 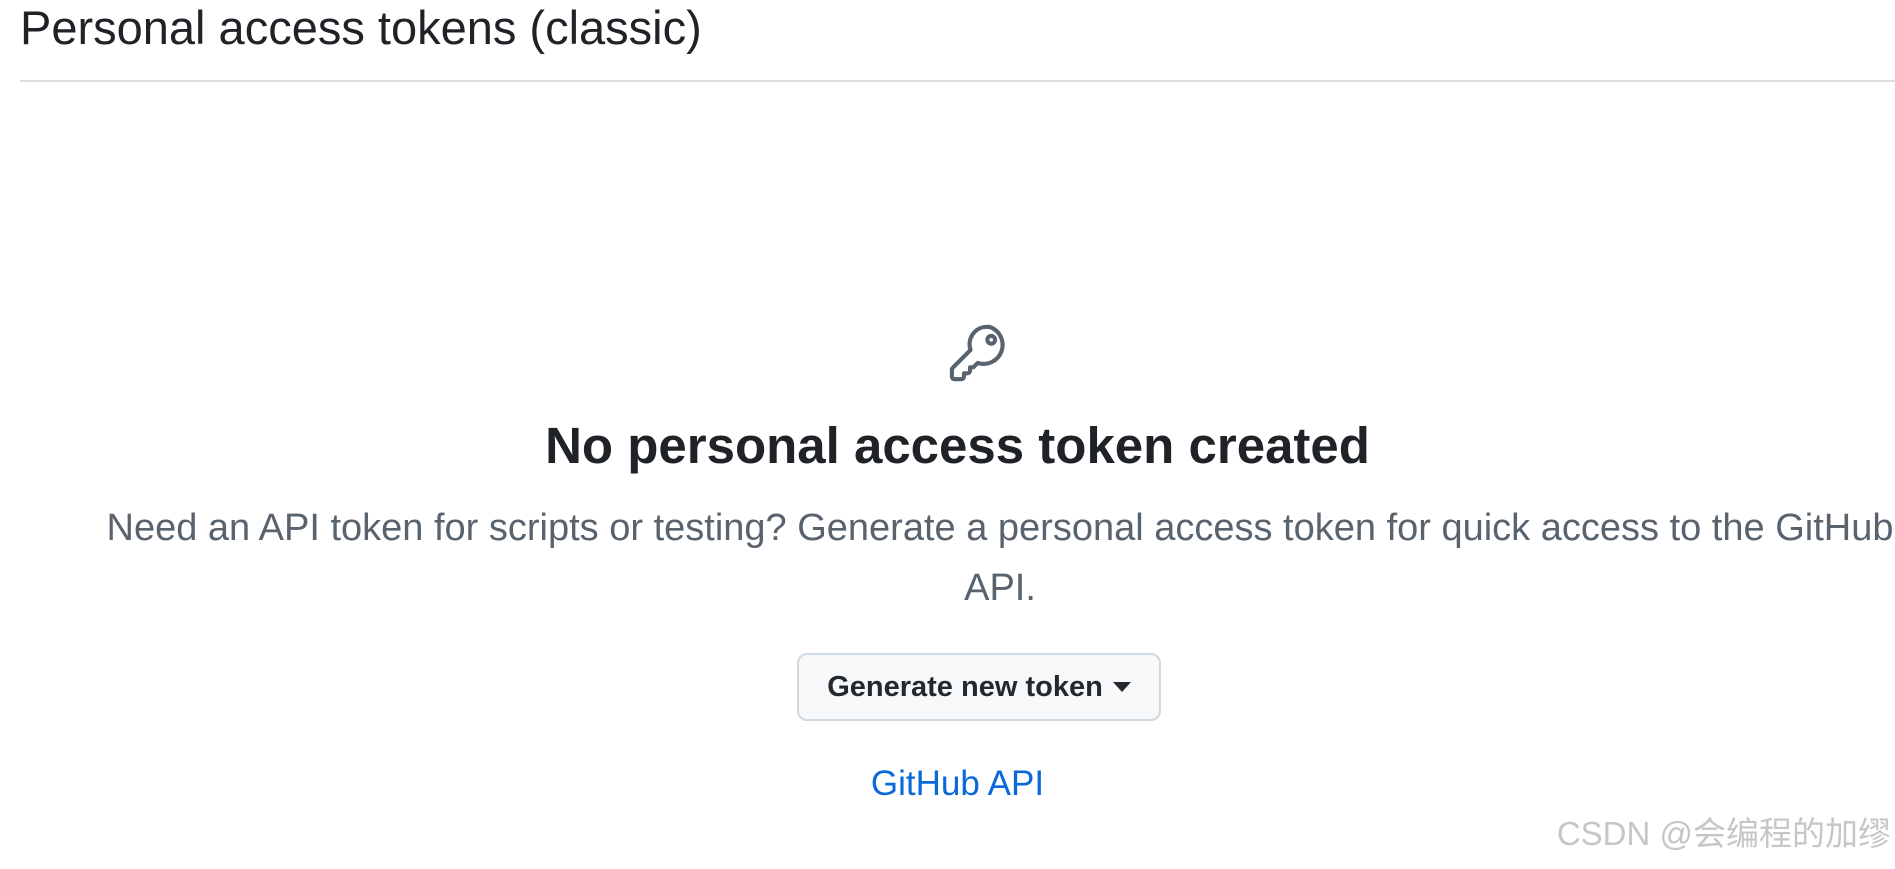 What do you see at coordinates (957, 445) in the screenshot?
I see `empty-state-heading: No personal access token created` at bounding box center [957, 445].